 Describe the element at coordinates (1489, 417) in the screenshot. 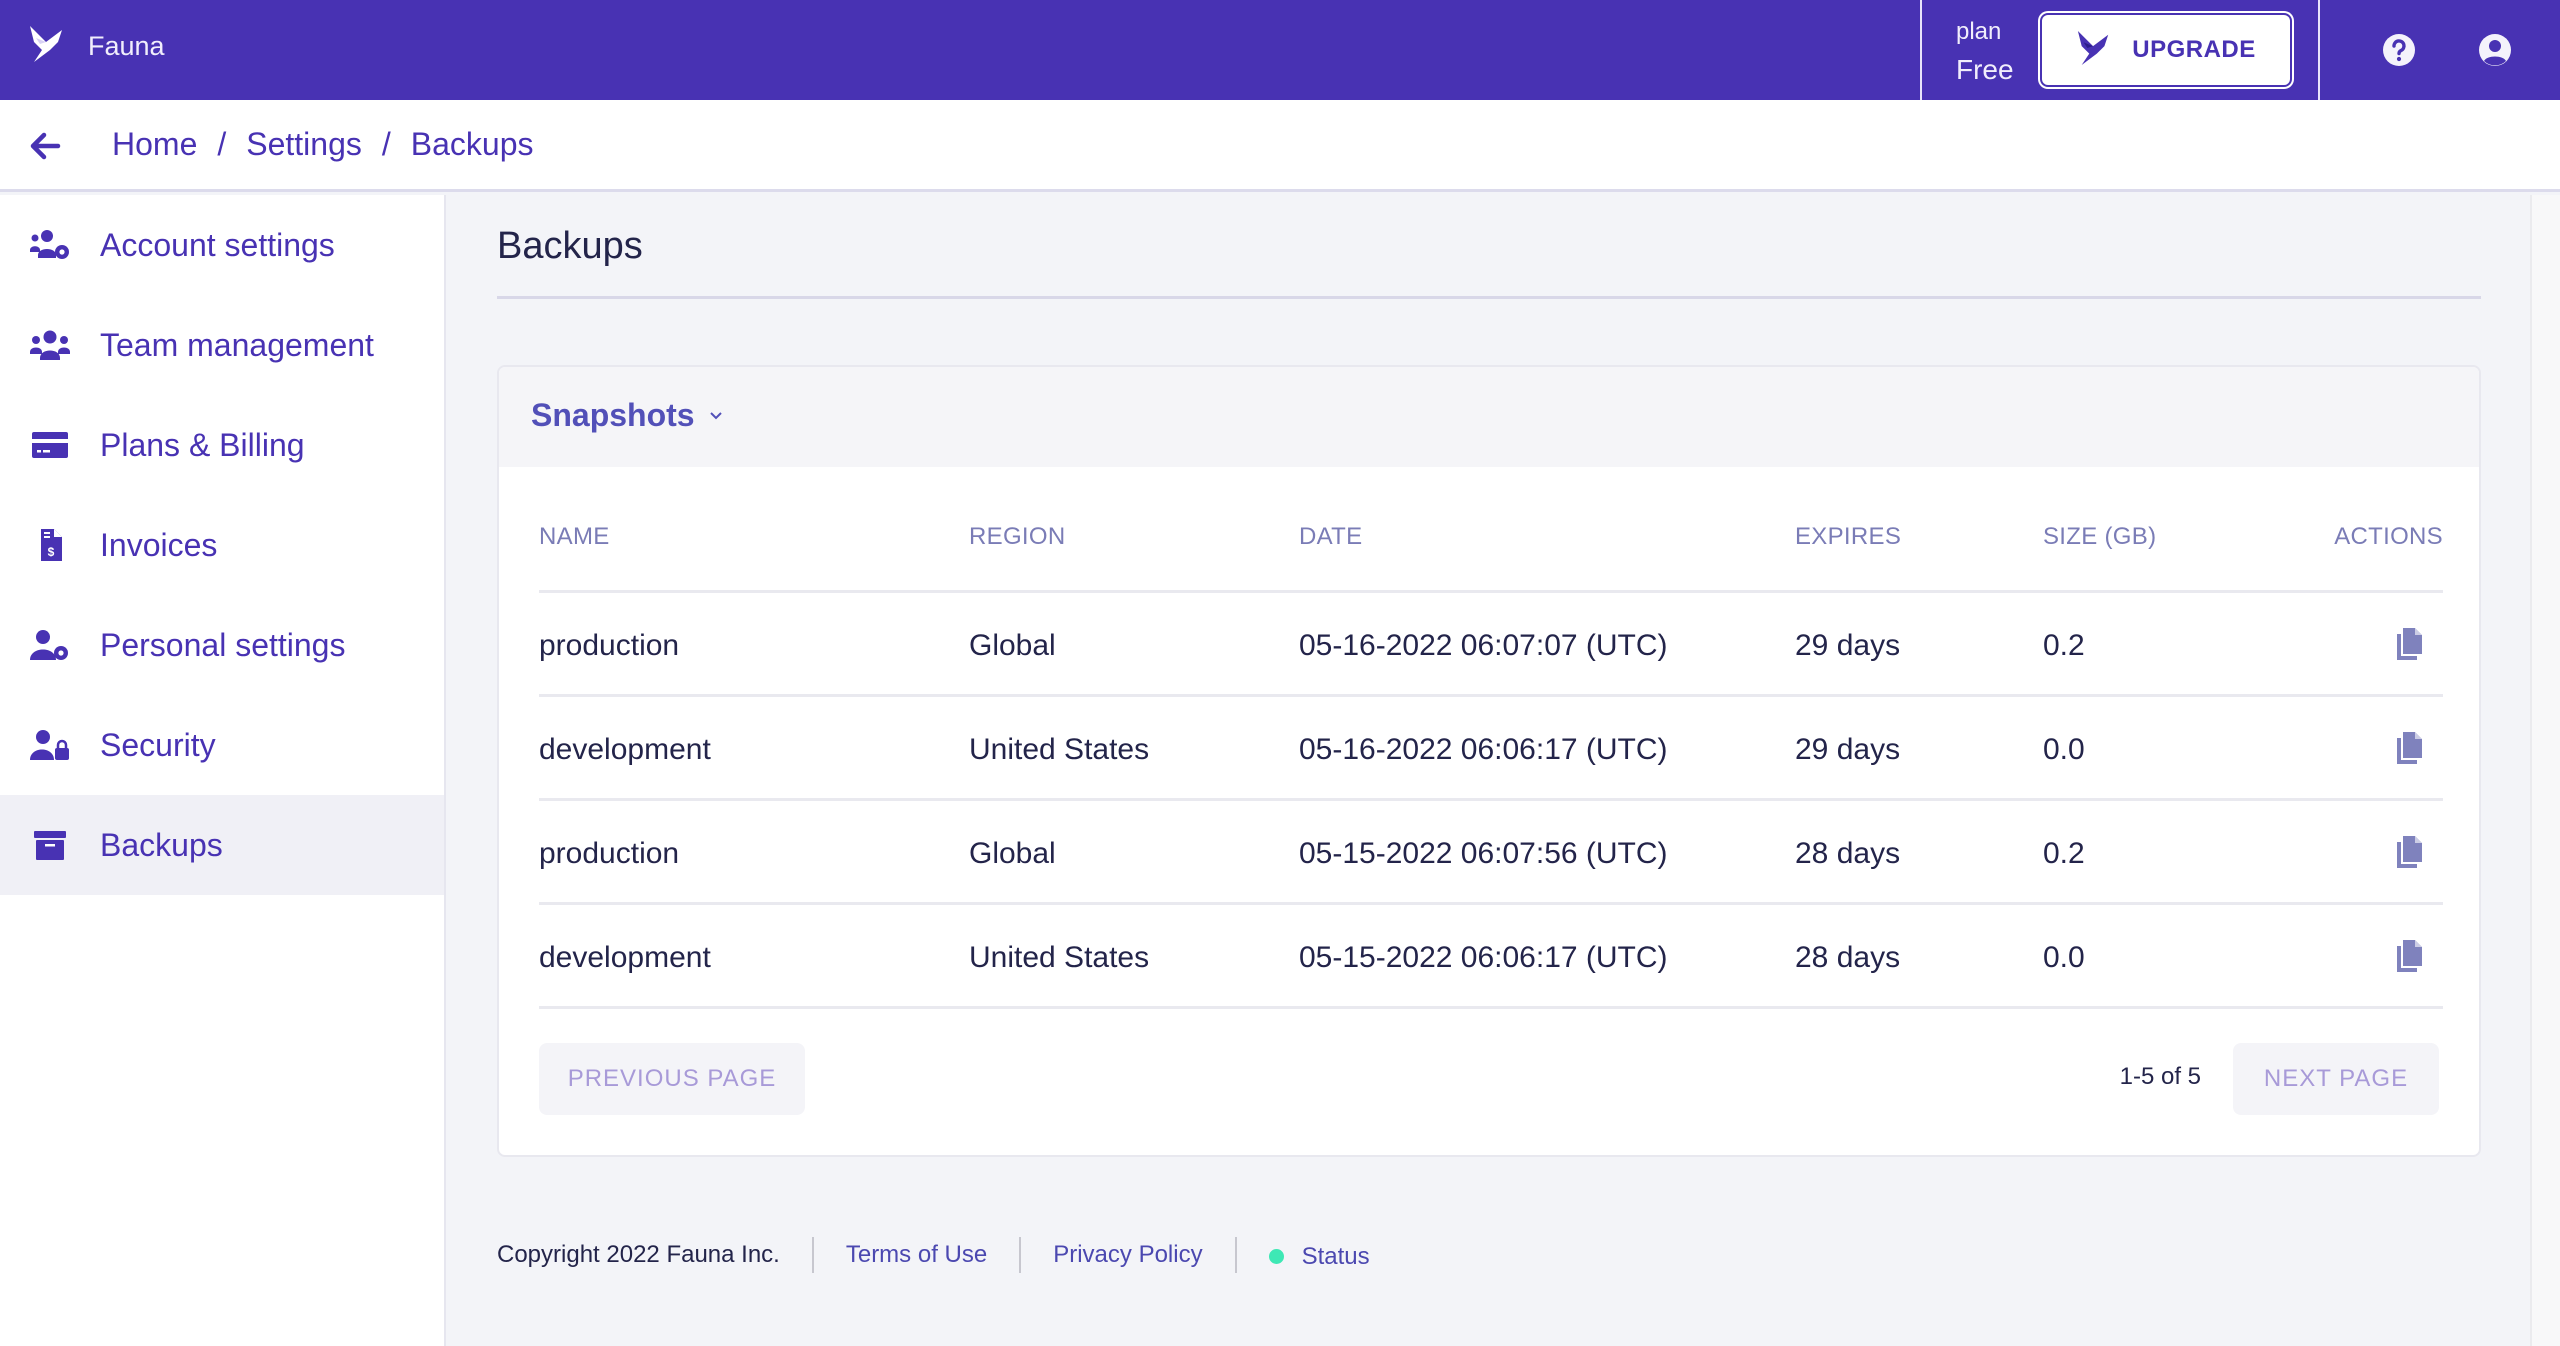

I see `panel-header: Snapshots` at that location.